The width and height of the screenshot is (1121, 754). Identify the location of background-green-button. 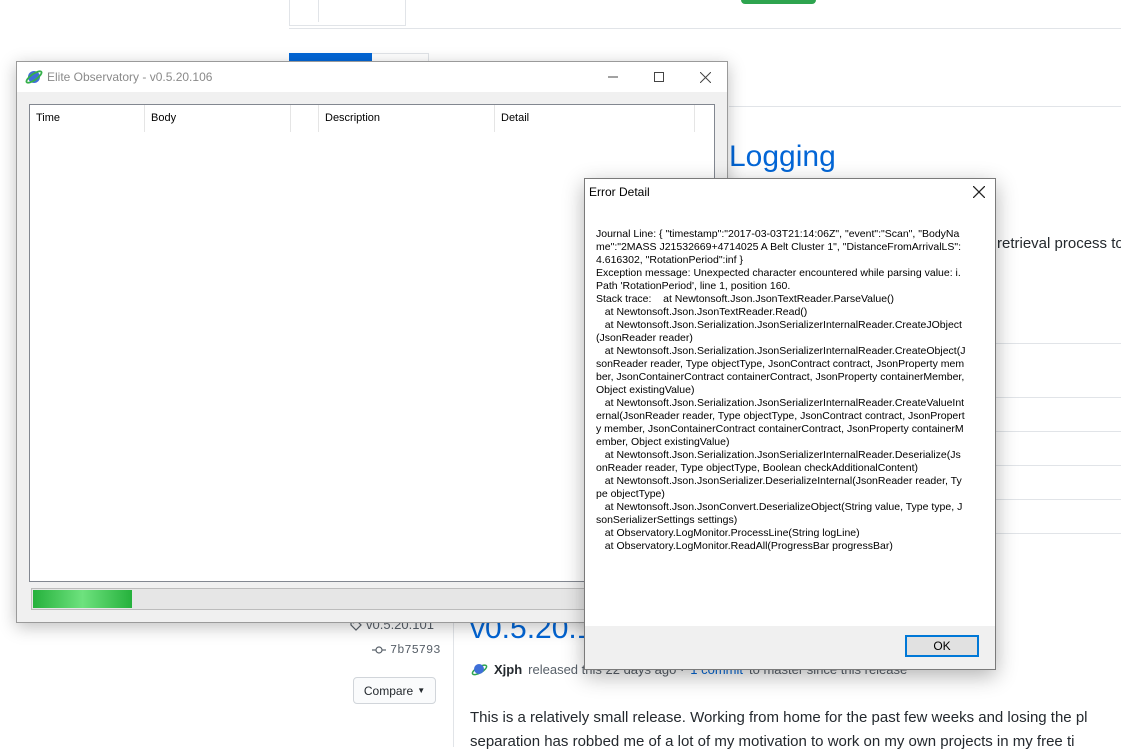
(778, 2).